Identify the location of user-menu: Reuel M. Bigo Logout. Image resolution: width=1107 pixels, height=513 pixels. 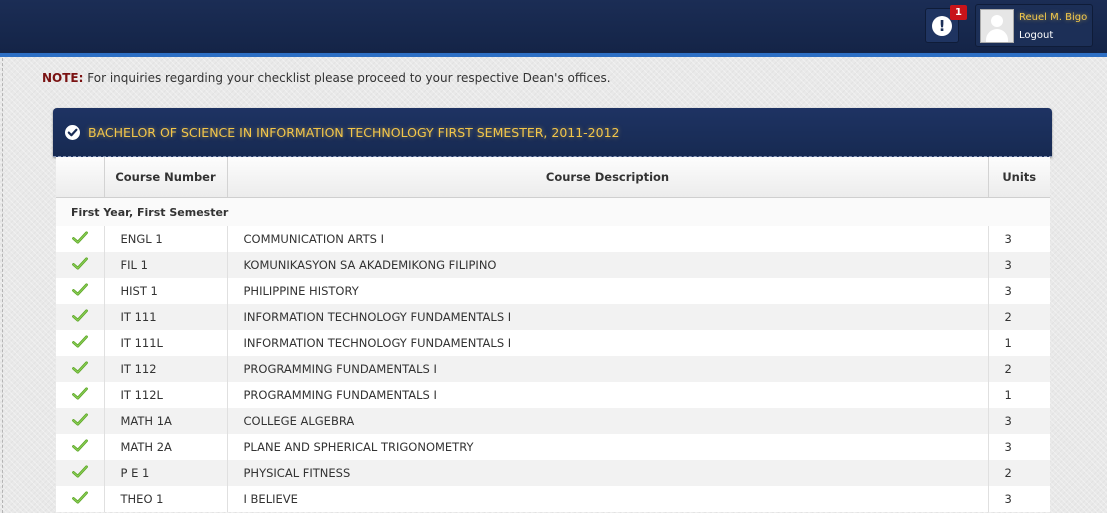
(1034, 25).